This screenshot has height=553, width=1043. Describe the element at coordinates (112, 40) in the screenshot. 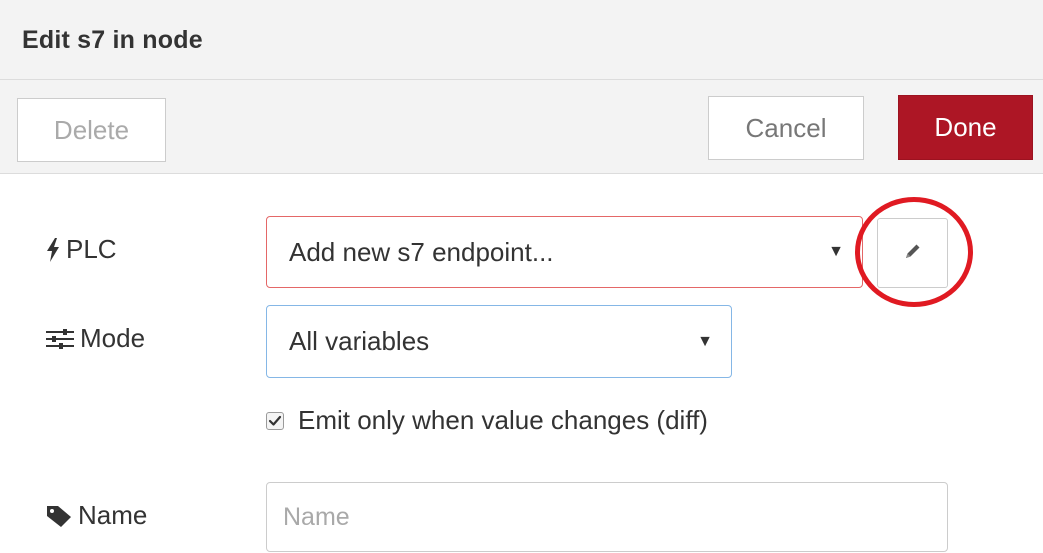

I see `dialog-title: Edit s7 in node` at that location.